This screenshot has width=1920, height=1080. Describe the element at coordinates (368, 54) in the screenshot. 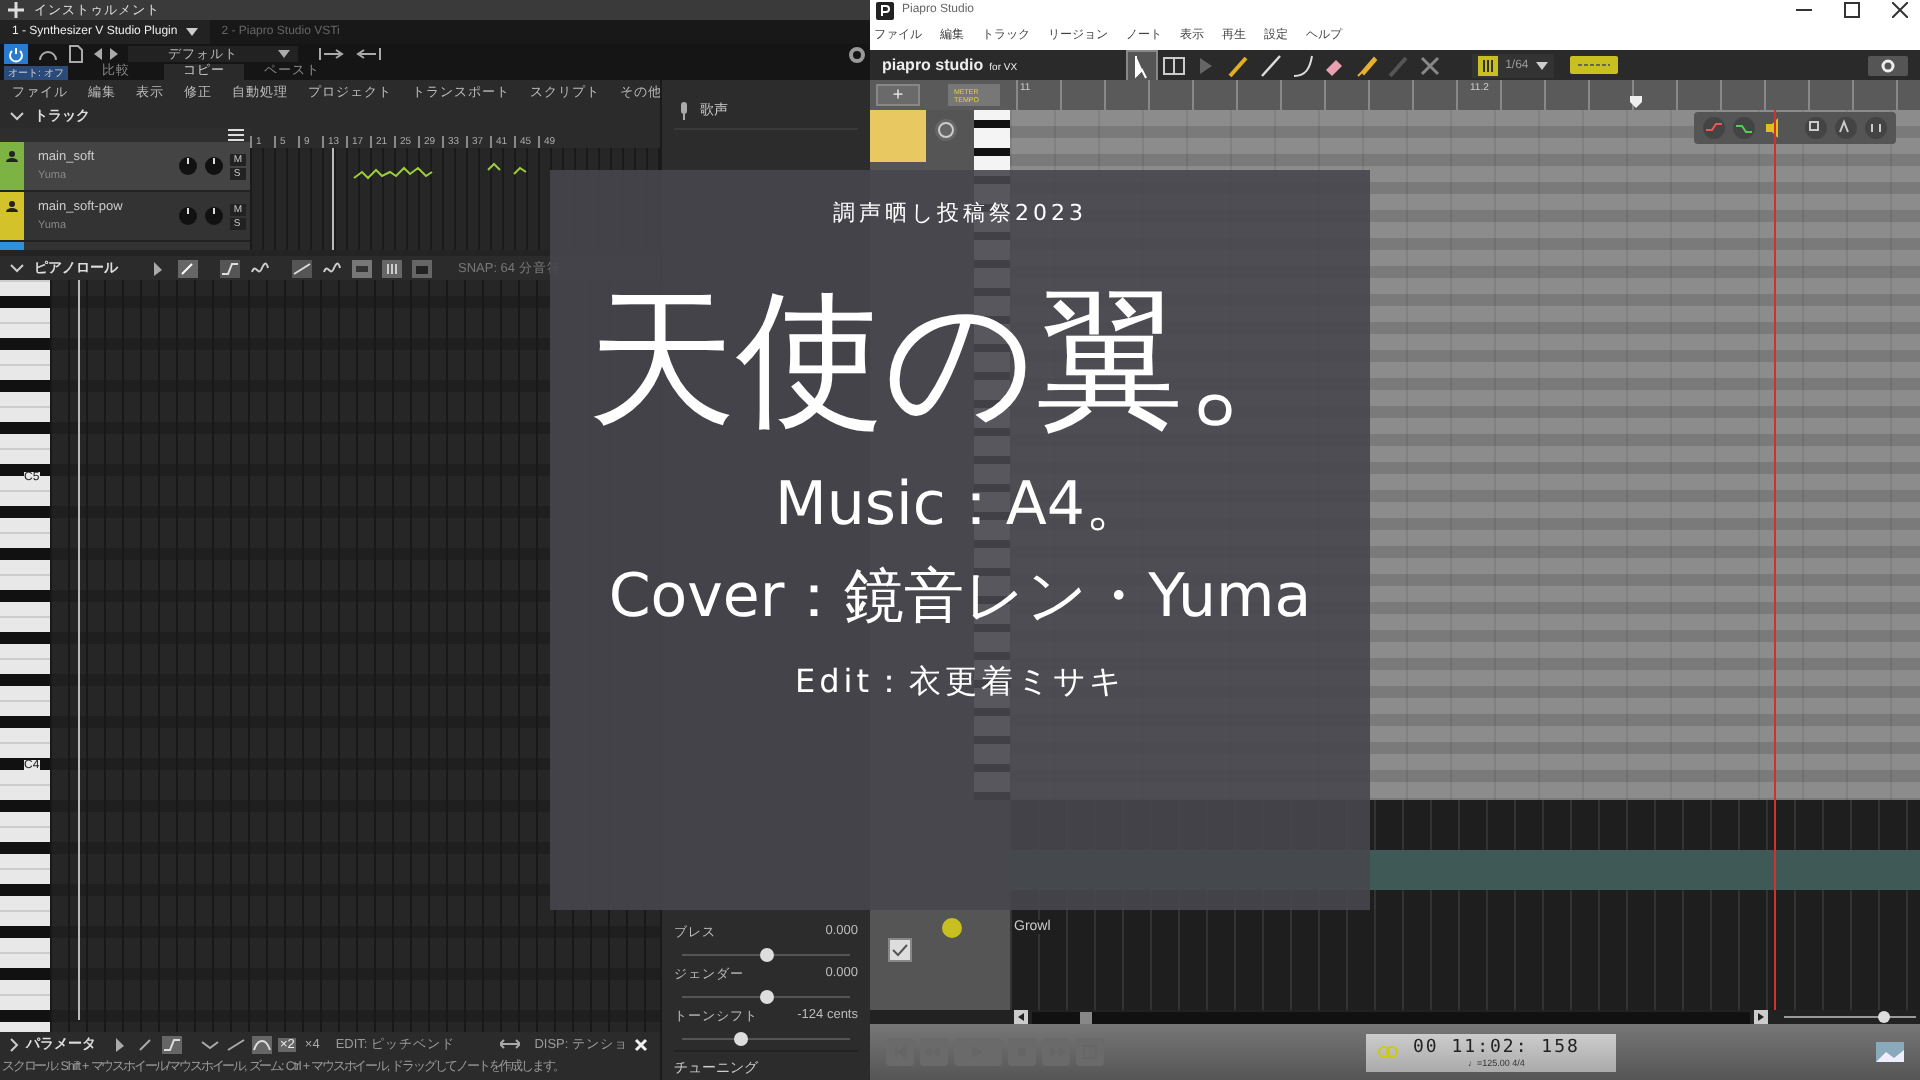

I see `sync-icon` at that location.